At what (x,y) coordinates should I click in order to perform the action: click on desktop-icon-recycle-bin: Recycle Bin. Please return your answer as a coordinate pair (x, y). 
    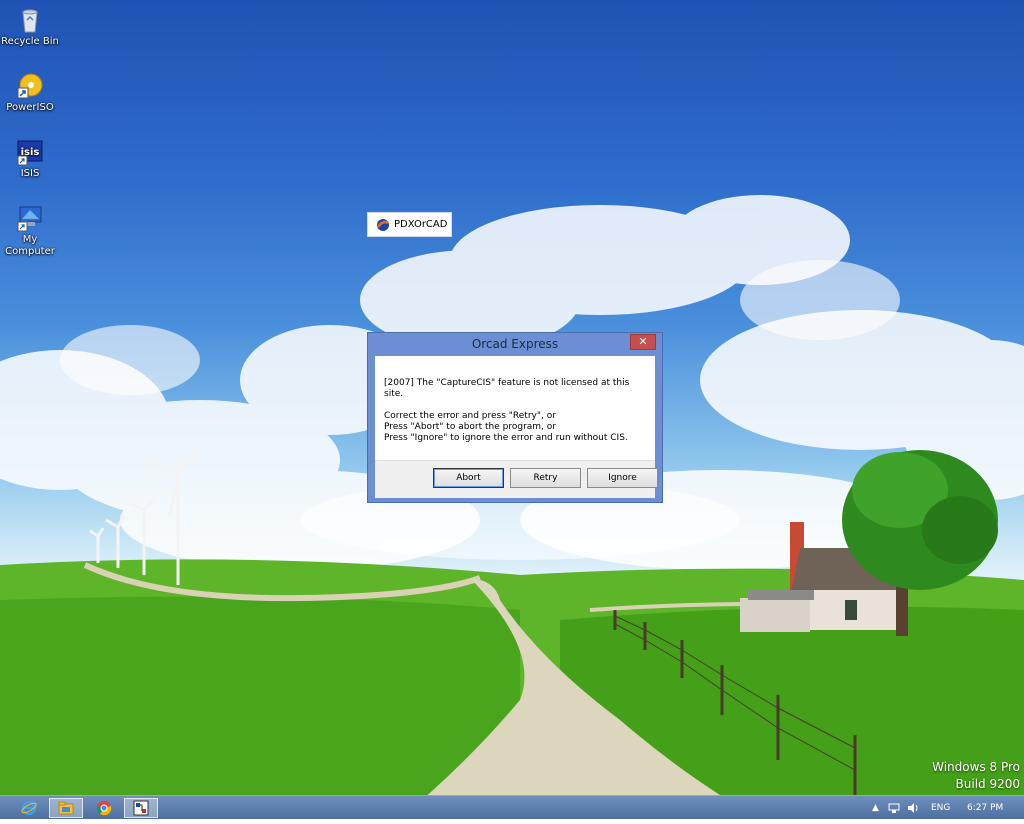
    Looking at the image, I should click on (30, 27).